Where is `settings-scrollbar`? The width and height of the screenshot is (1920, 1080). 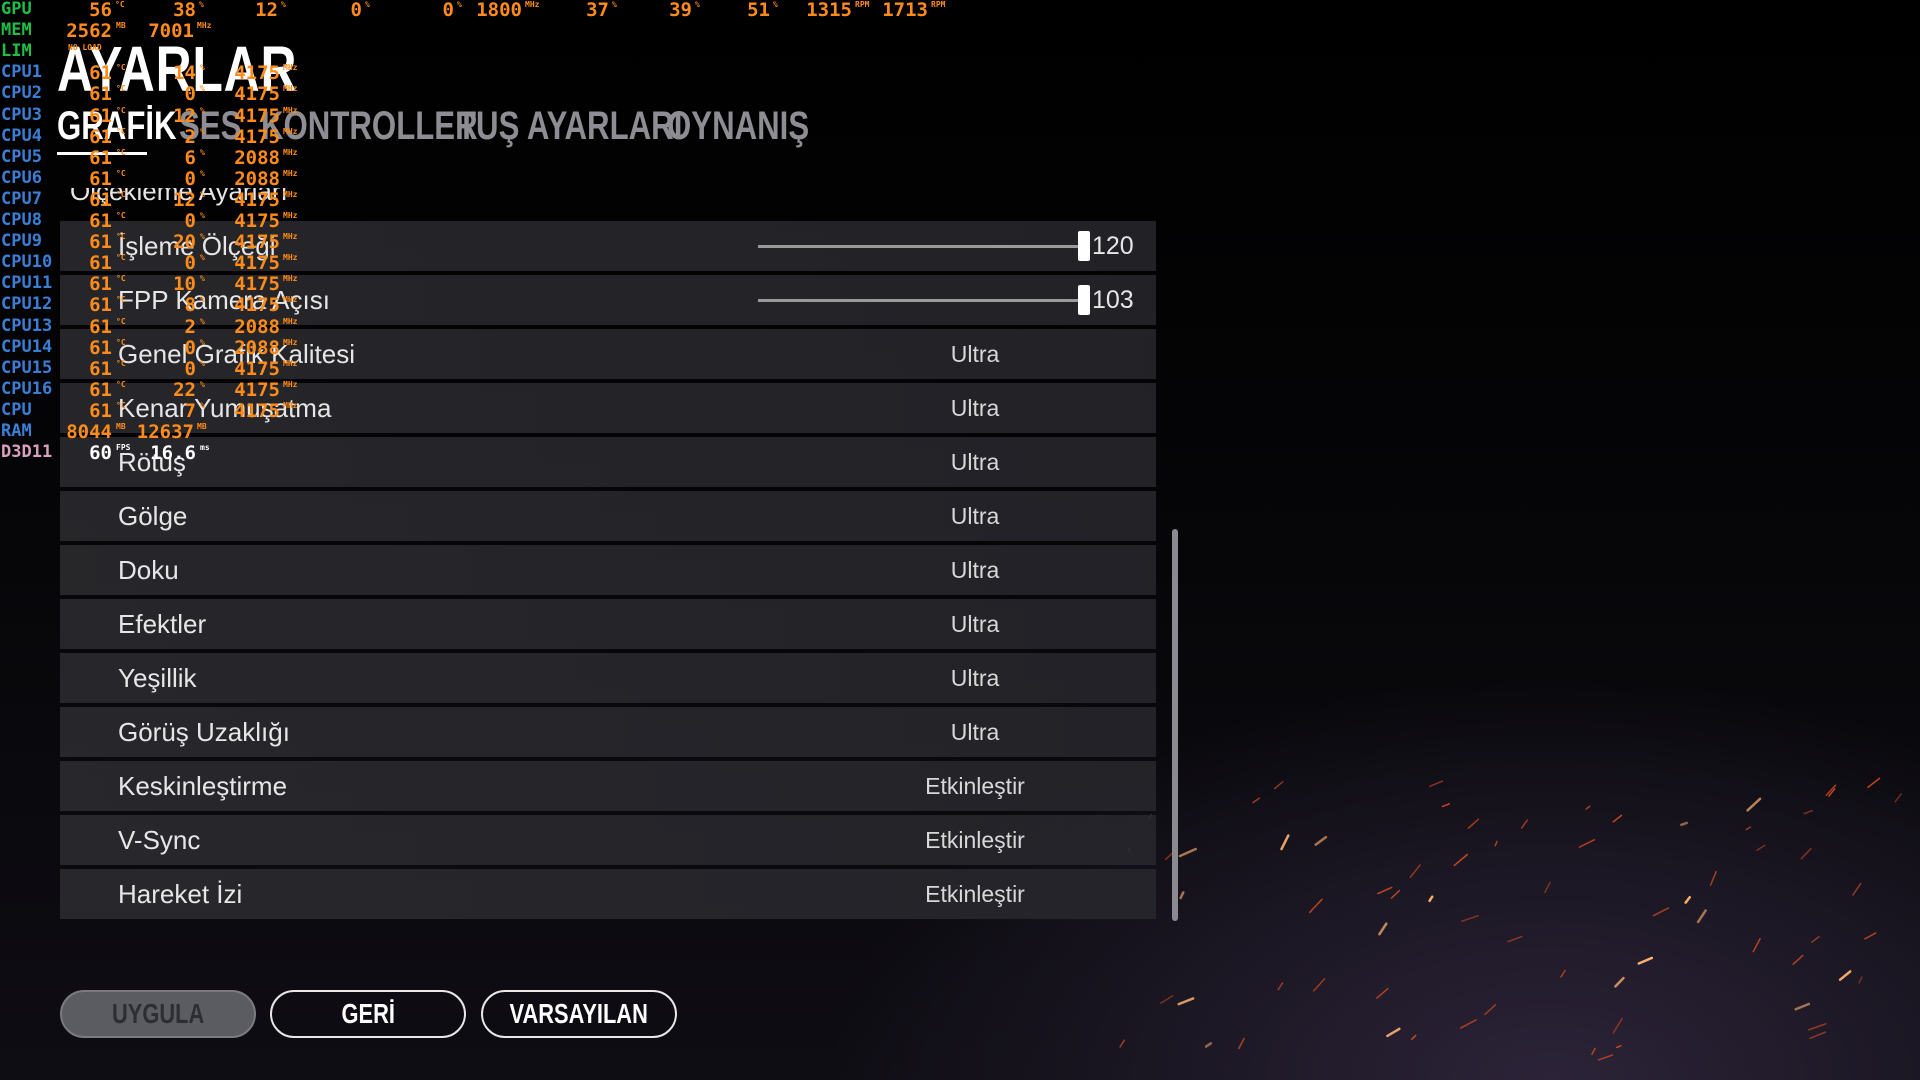
settings-scrollbar is located at coordinates (1175, 571).